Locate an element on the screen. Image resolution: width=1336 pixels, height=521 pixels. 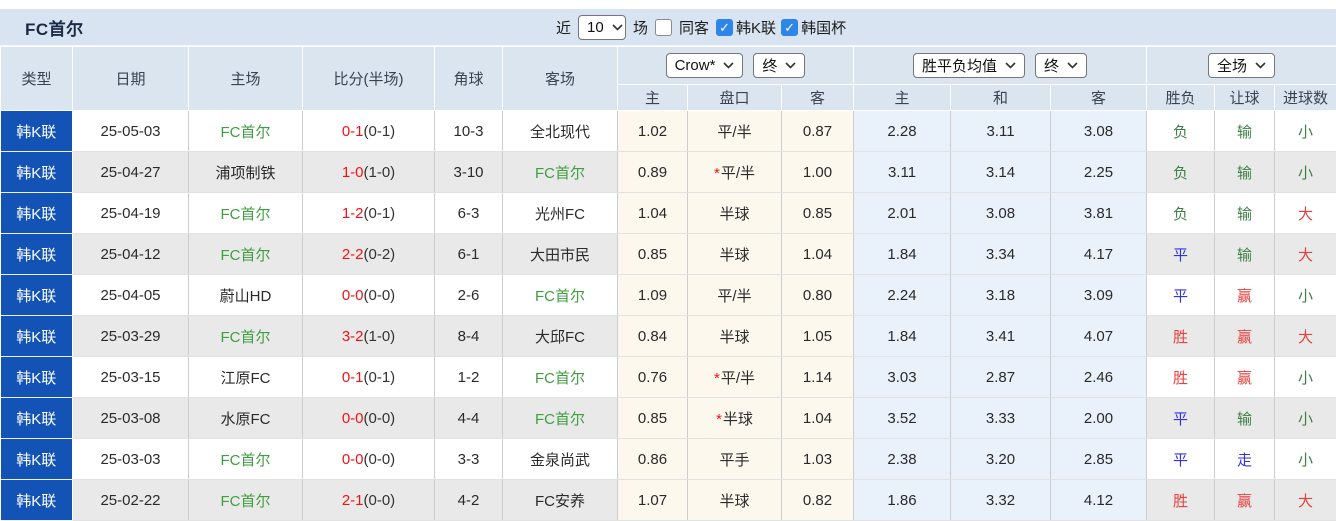
handicap-result-cell: 走 is located at coordinates (1245, 459).